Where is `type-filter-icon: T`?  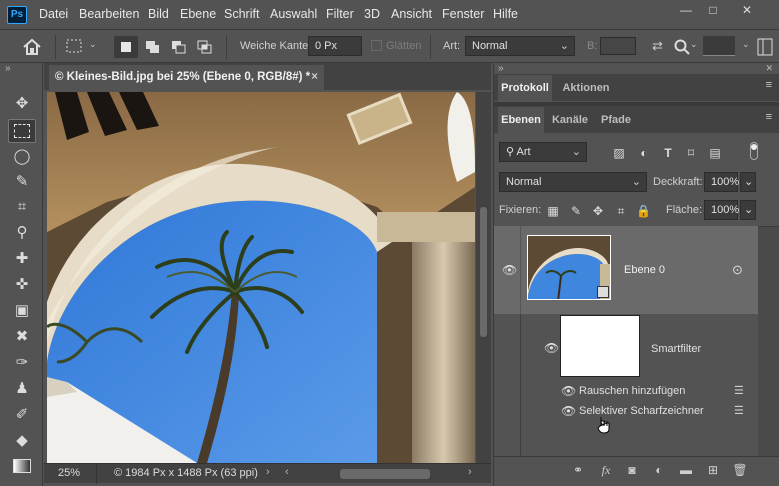
type-filter-icon: T is located at coordinates (668, 153).